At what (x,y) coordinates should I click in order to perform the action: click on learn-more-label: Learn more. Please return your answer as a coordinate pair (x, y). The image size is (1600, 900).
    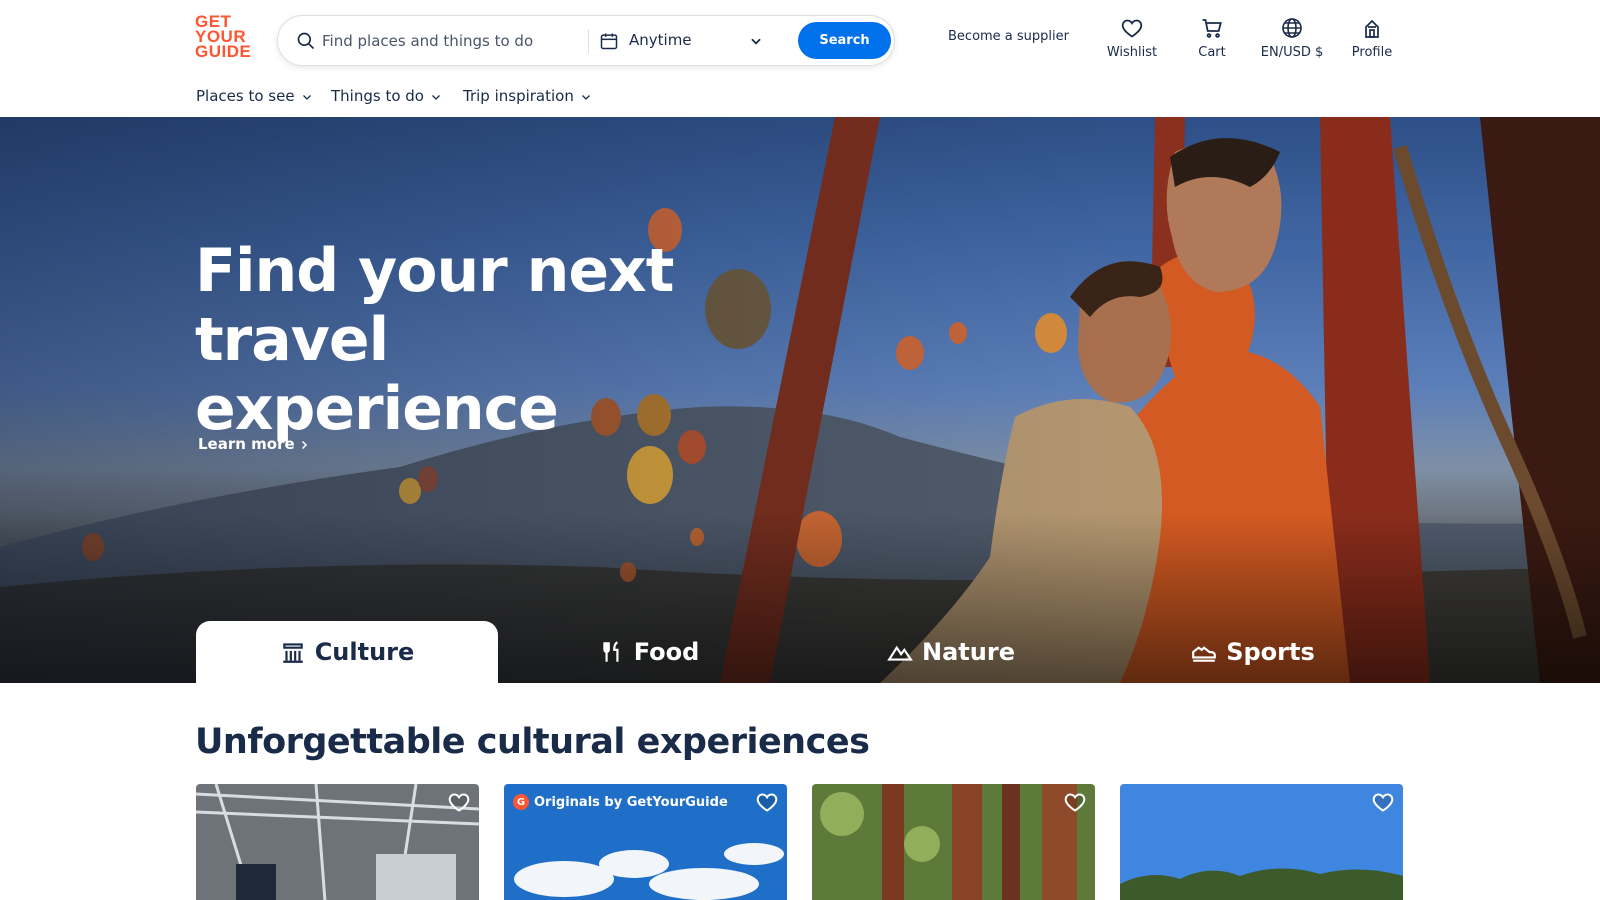
    Looking at the image, I should click on (246, 444).